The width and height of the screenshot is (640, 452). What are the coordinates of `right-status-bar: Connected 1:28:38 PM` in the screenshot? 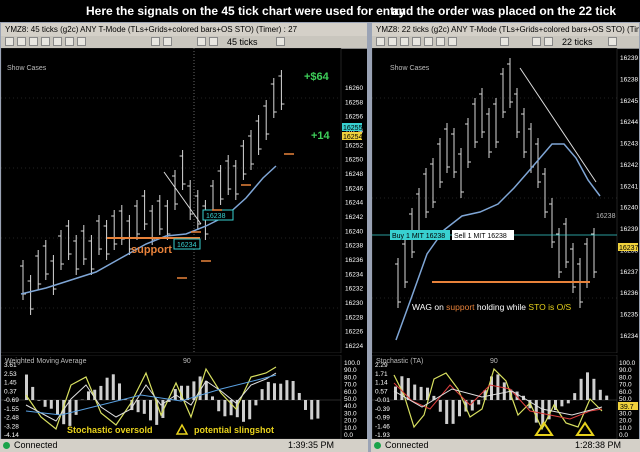 It's located at (505, 445).